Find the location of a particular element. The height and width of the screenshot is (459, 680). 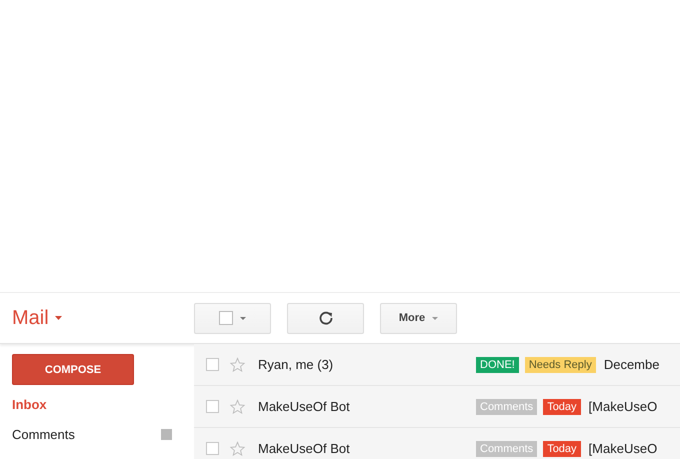

more-button: More is located at coordinates (418, 318).